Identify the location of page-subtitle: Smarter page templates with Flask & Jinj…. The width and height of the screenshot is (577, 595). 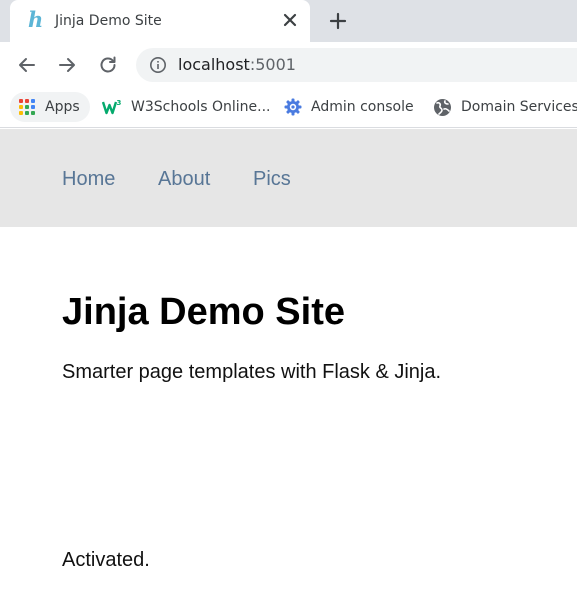
(252, 372).